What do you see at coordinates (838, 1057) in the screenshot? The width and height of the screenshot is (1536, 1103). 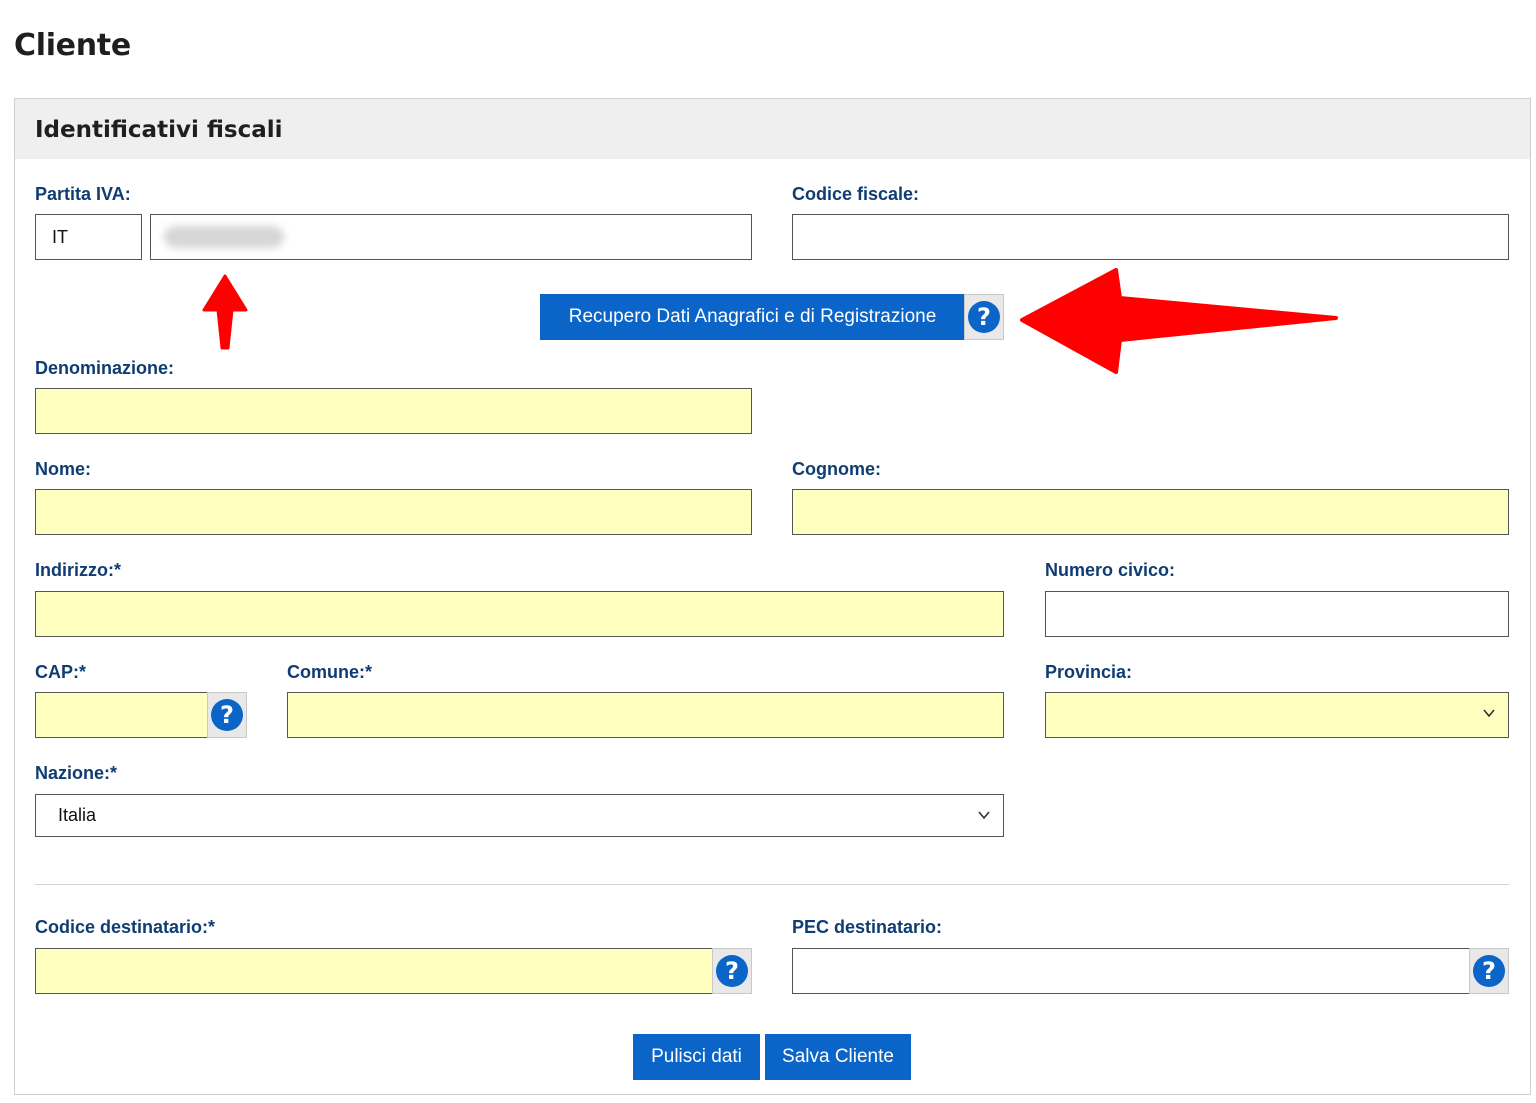 I see `salva-cliente-button: Salva Cliente` at bounding box center [838, 1057].